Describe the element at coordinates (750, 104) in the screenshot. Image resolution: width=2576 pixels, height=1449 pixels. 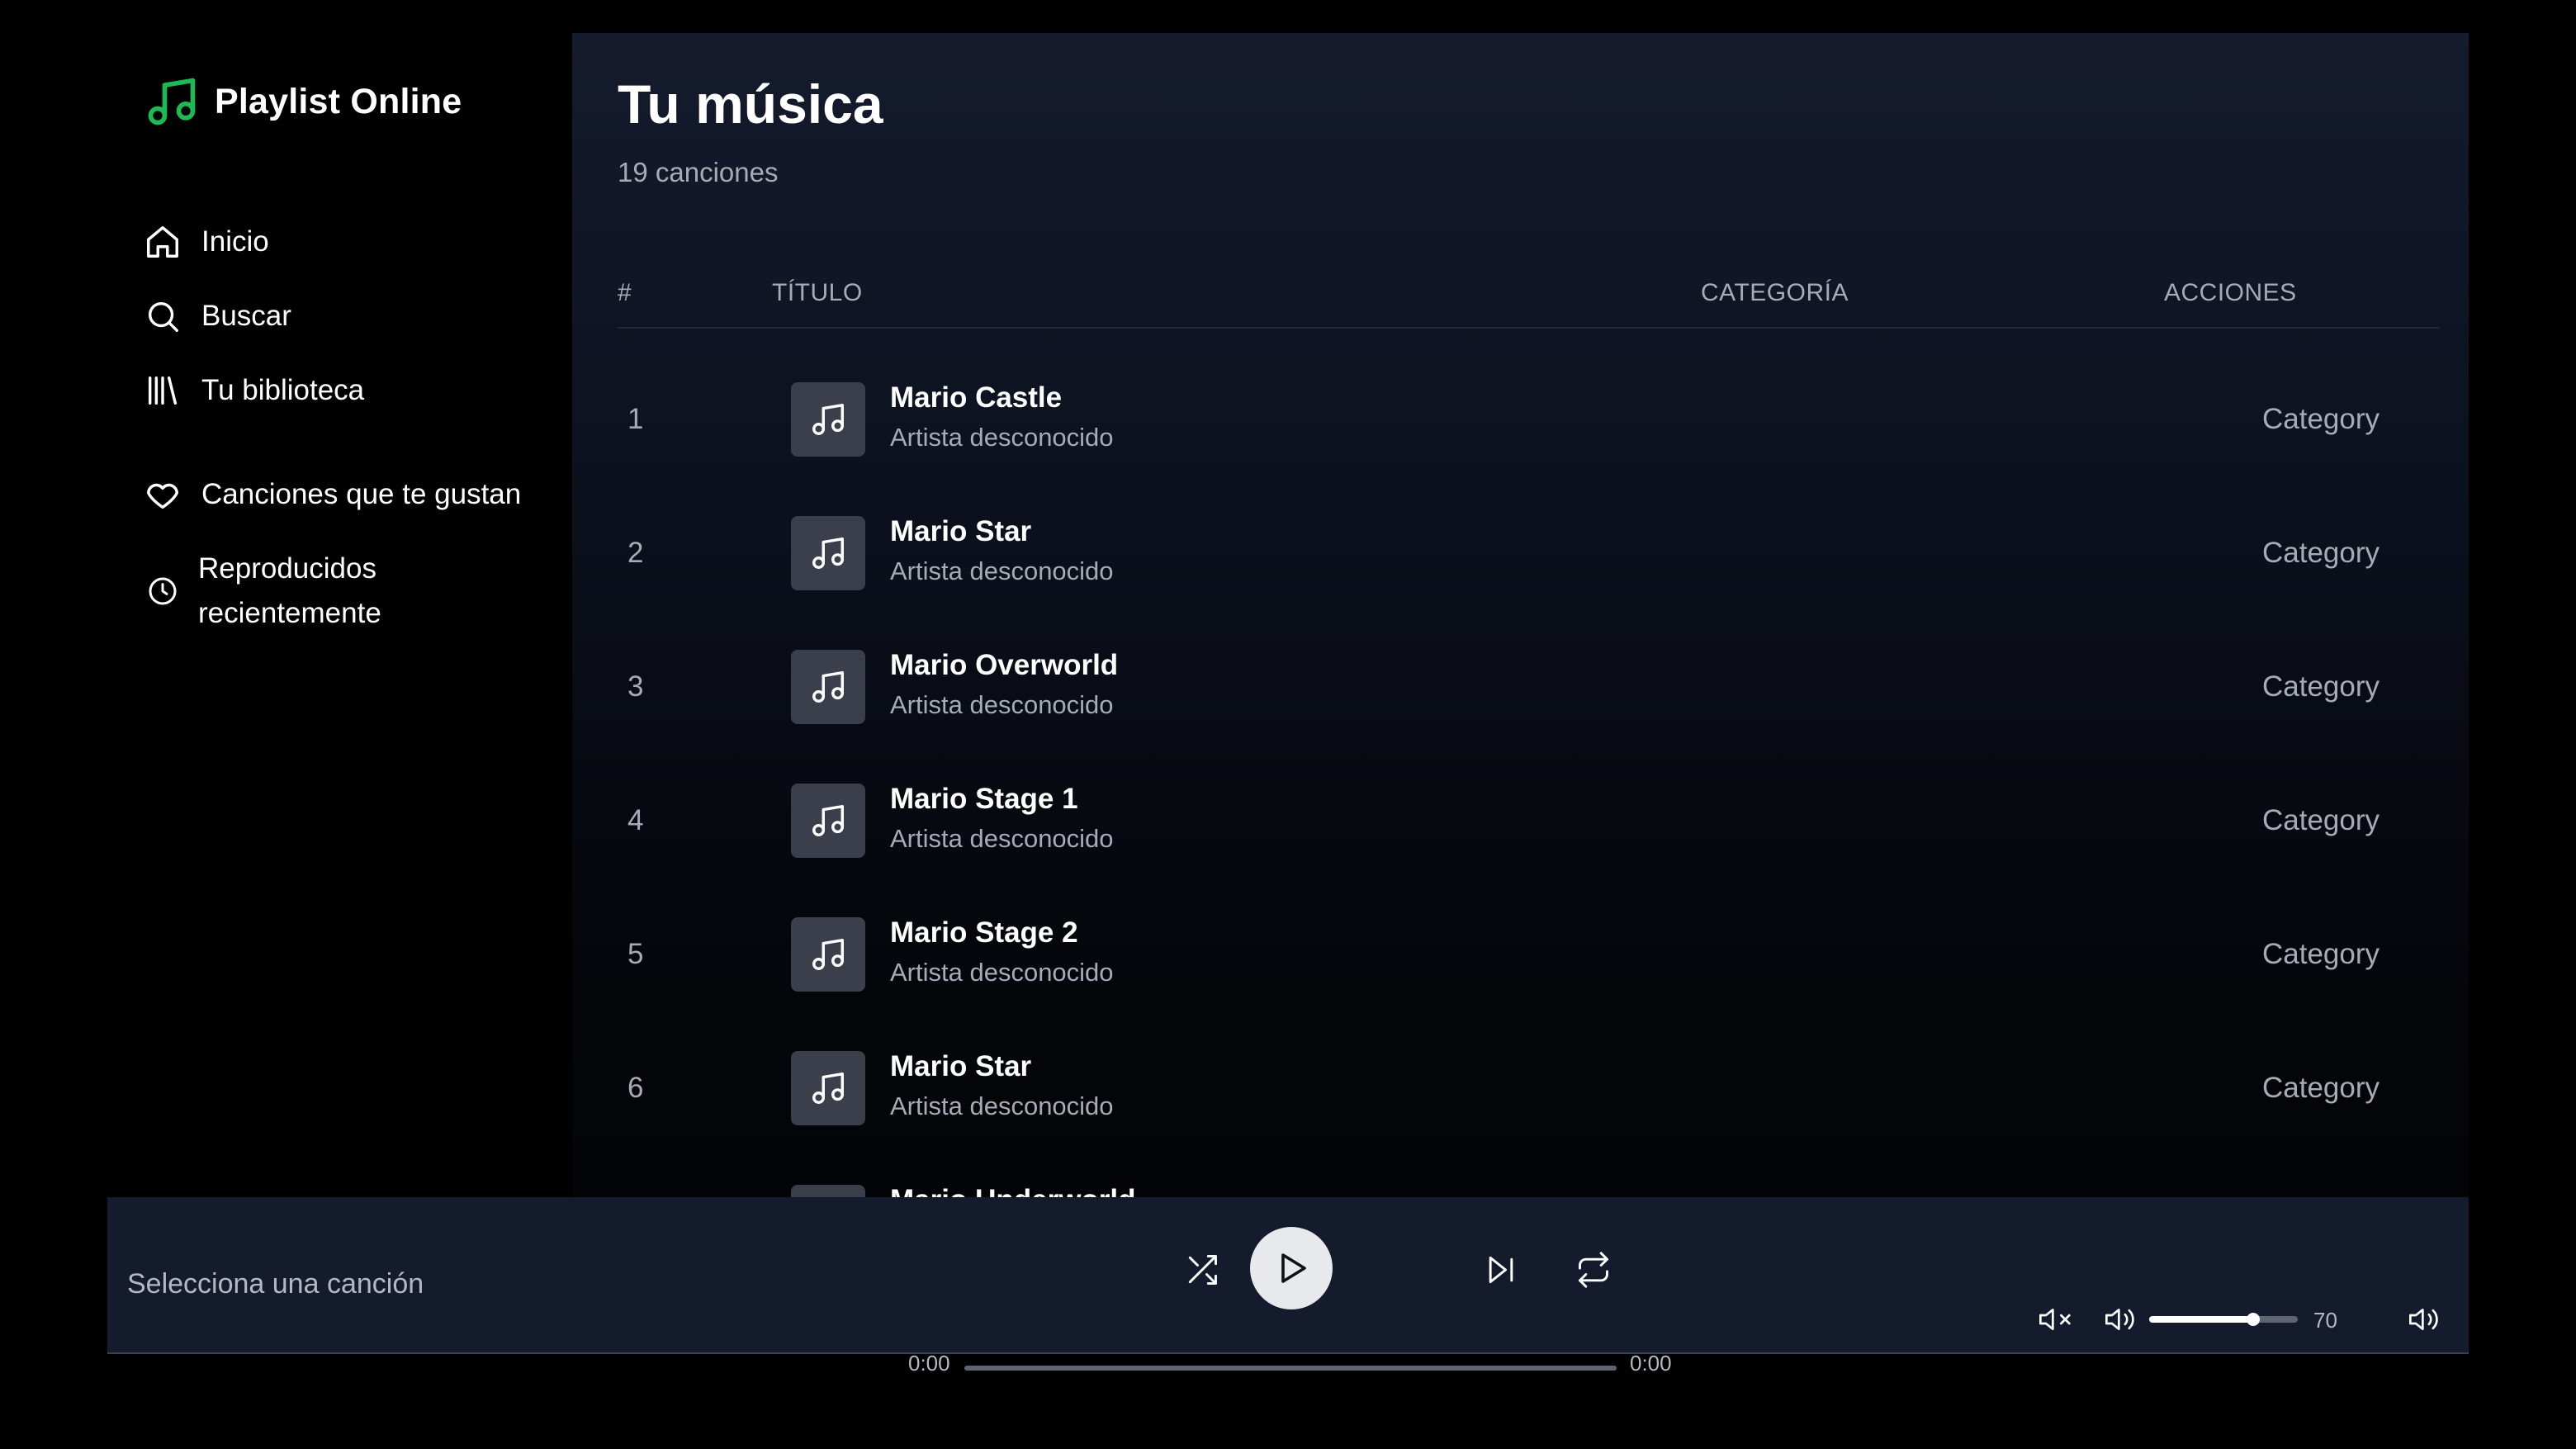
I see `page-title: Tu música` at that location.